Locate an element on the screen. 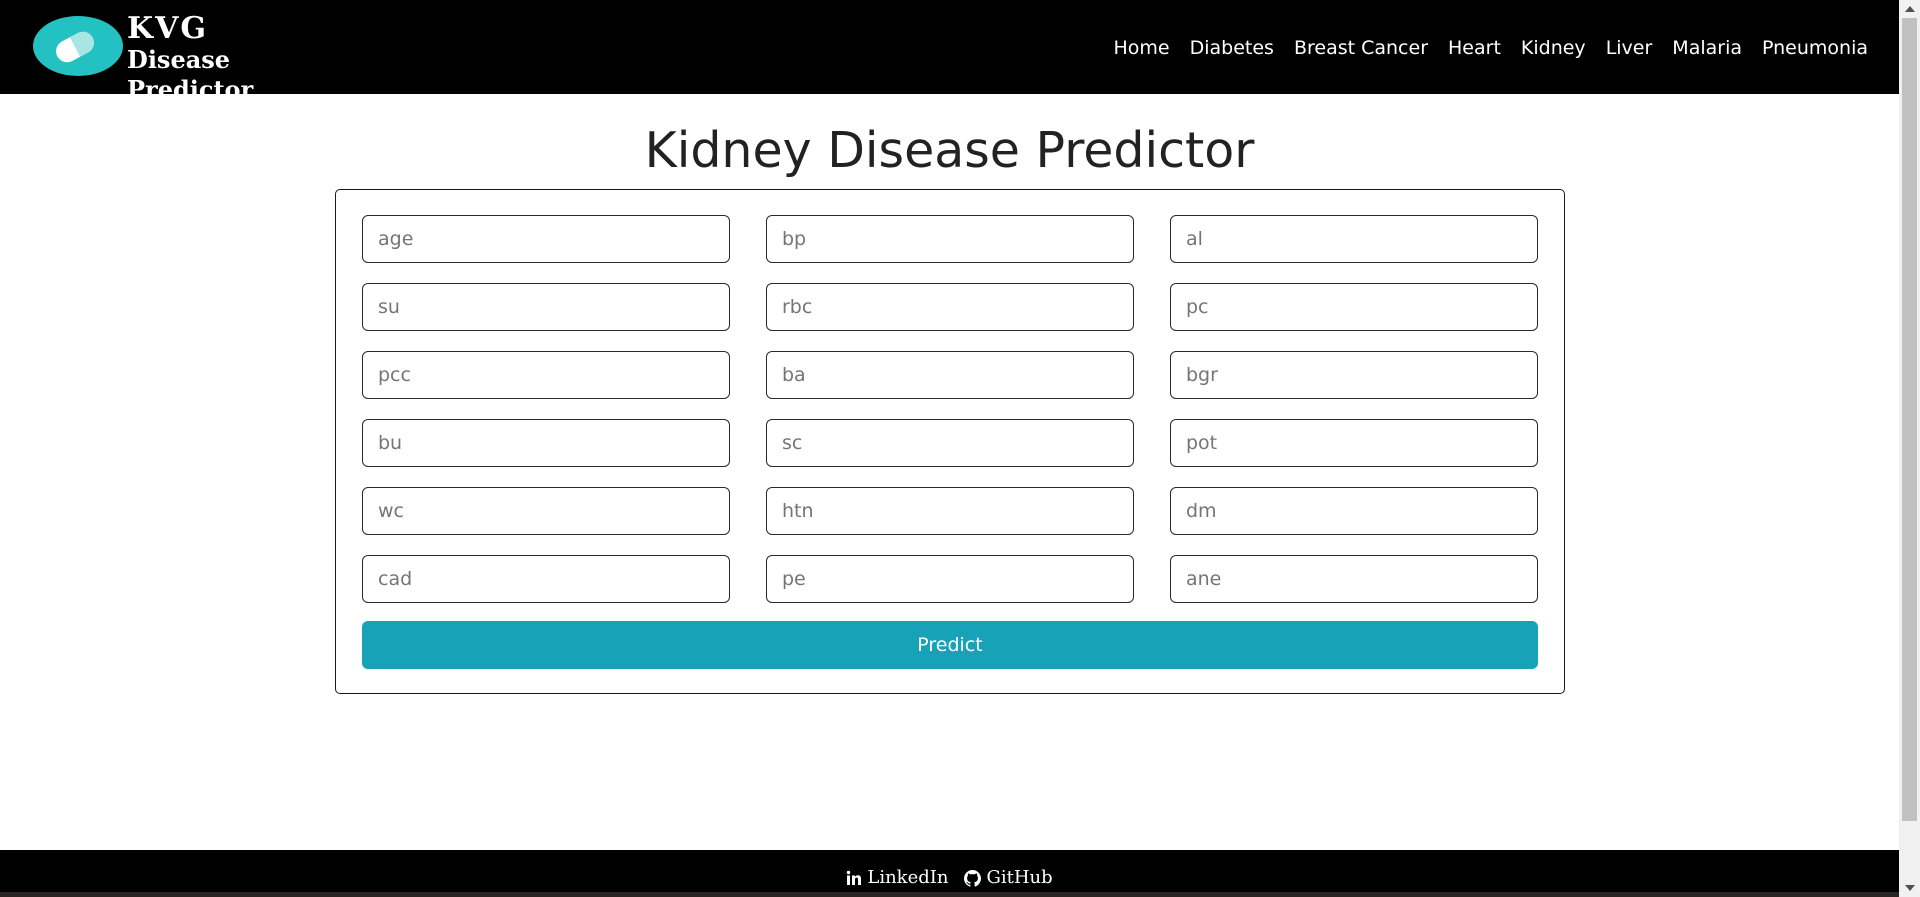 This screenshot has height=897, width=1920. footer-bottom-strip is located at coordinates (949, 894).